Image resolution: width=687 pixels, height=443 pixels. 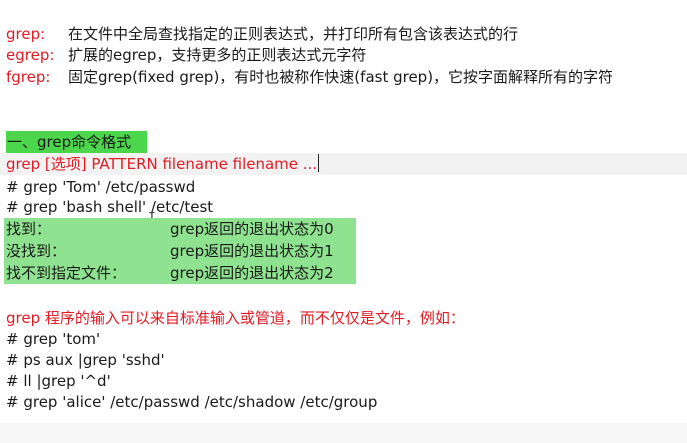 I want to click on example-line: # grep 'bash shell' /etc/test, so click(x=110, y=207).